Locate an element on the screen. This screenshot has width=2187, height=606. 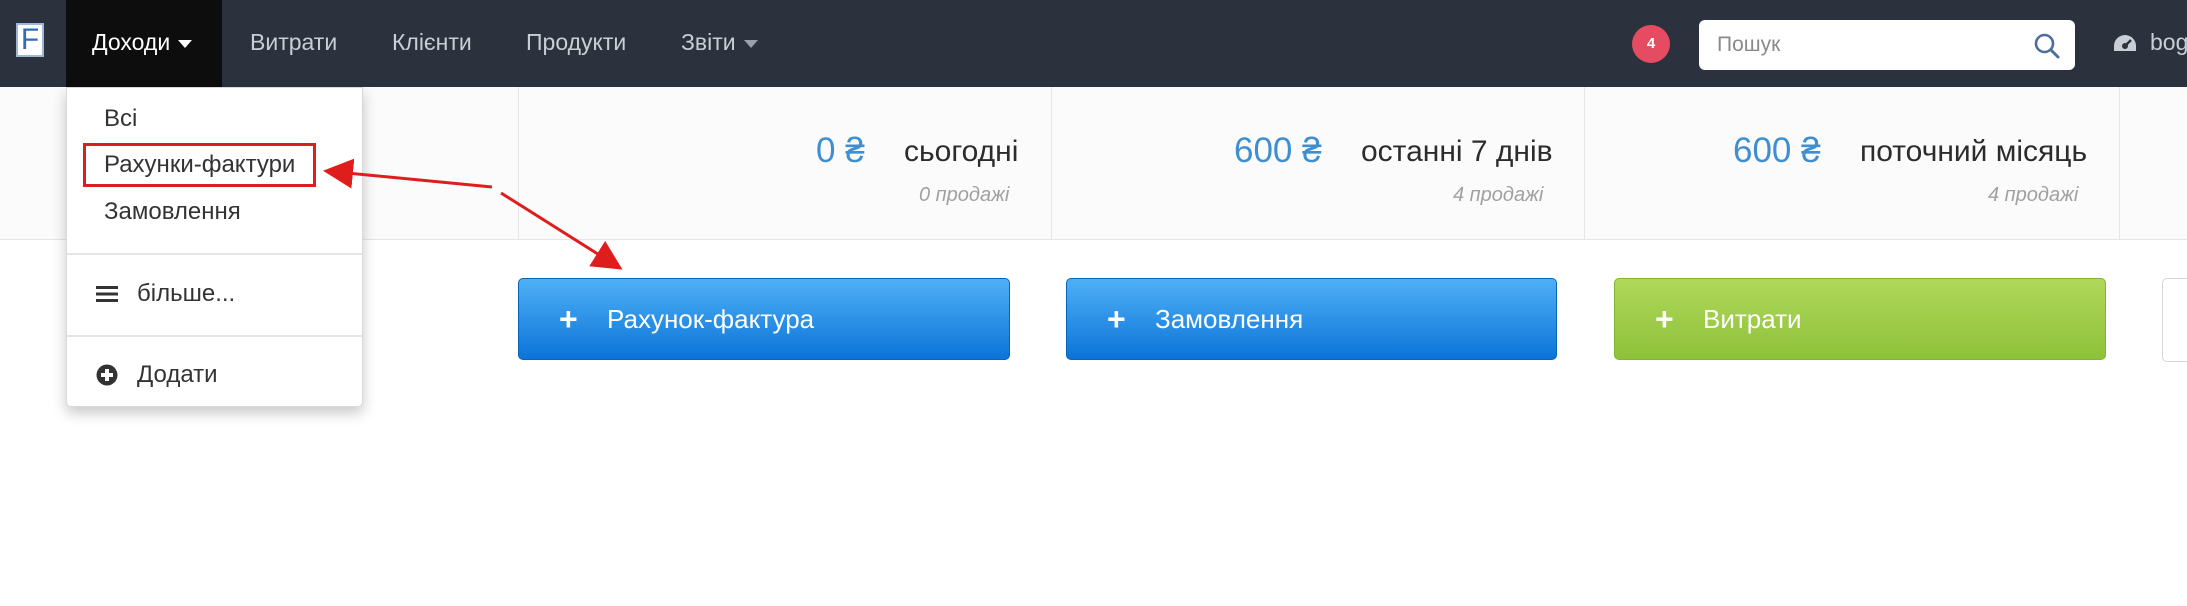
annotation-arrow-left is located at coordinates (408, 173).